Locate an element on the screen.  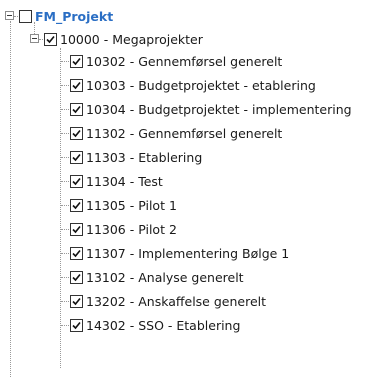
tree-node-project: 10302 - Gennemførsel generelt is located at coordinates (176, 61).